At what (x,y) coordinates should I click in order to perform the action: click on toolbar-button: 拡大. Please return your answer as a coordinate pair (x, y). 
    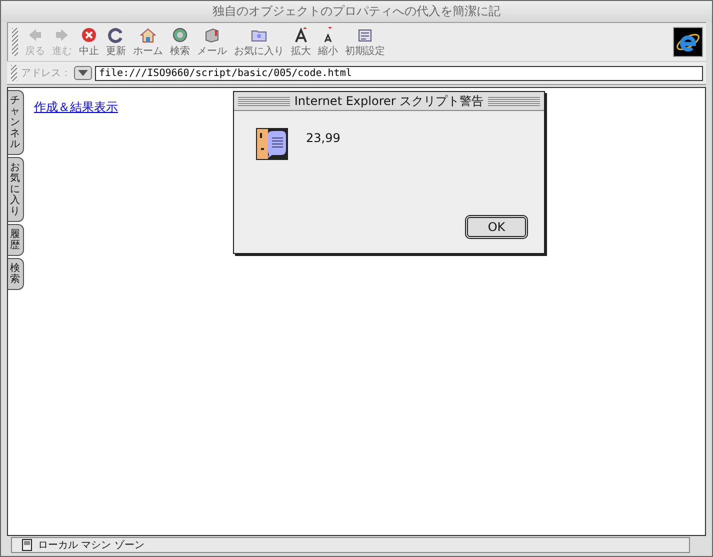
    Looking at the image, I should click on (301, 42).